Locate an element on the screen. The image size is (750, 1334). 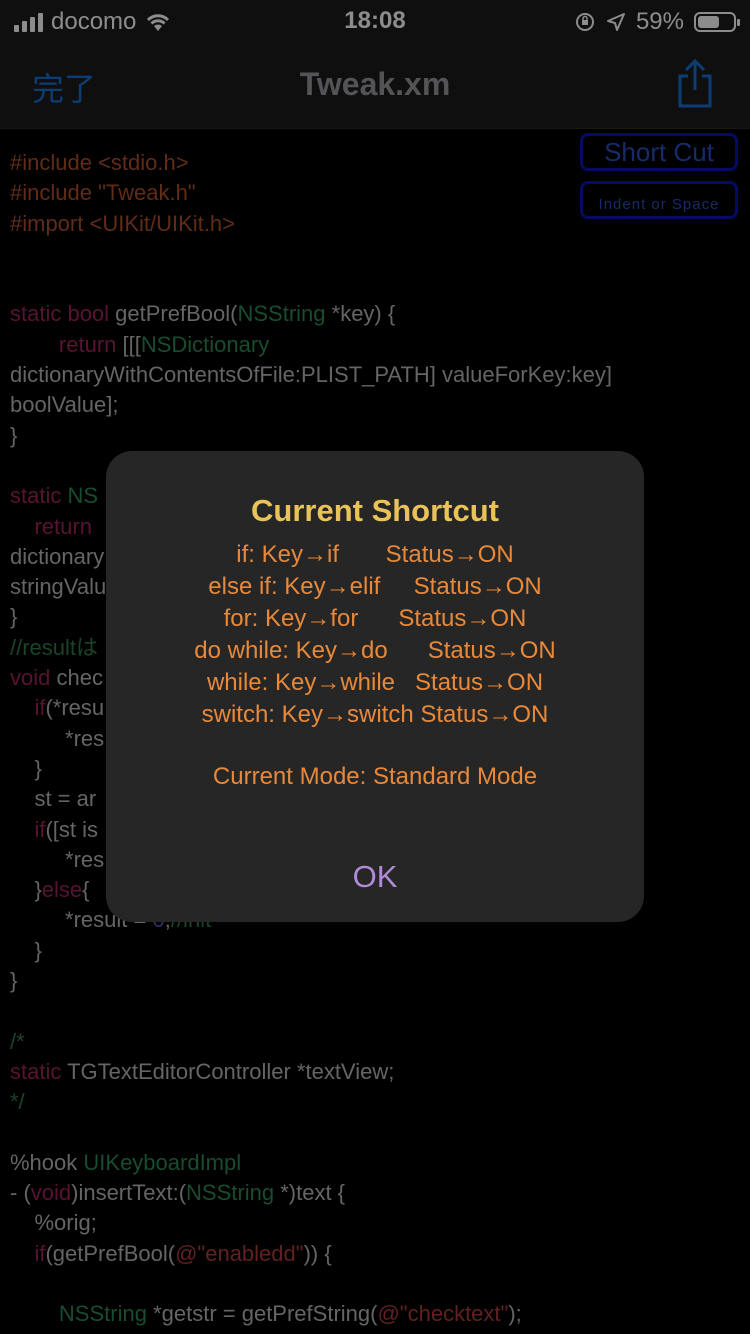
current-mode-label: Current Mode: Standard Mode is located at coordinates (375, 776).